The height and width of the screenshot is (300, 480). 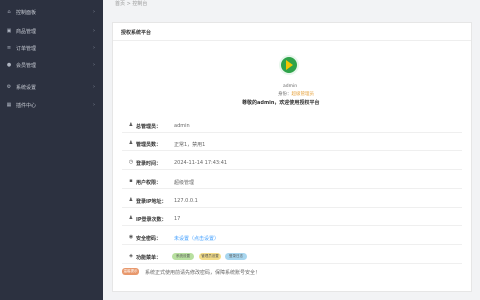 I want to click on row-label: 安全密码：, so click(x=149, y=239).